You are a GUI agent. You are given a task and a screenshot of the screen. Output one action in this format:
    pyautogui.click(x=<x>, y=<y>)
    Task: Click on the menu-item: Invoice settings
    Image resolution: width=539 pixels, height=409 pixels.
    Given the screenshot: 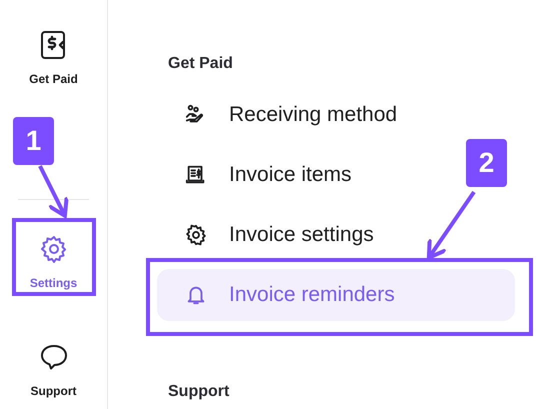 What is the action you would take?
    pyautogui.click(x=336, y=235)
    